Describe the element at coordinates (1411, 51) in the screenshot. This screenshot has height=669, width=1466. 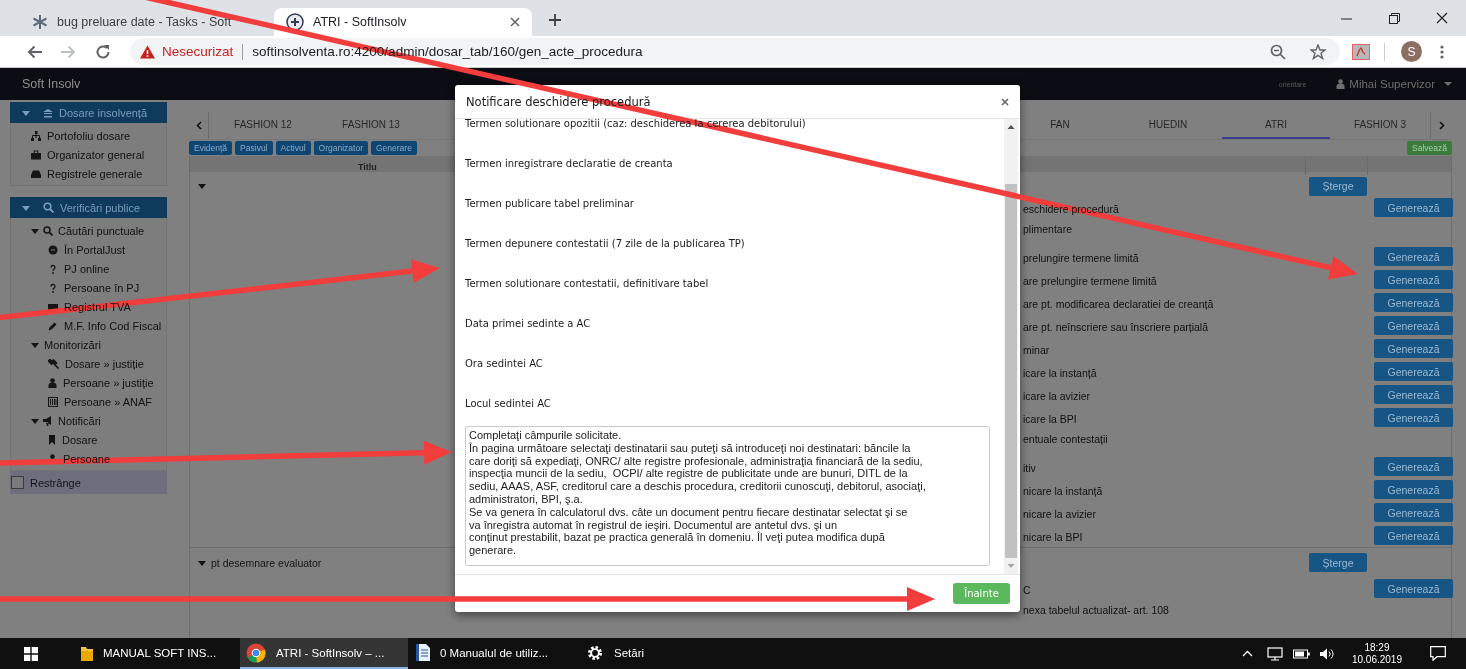
I see `profile-button: S` at that location.